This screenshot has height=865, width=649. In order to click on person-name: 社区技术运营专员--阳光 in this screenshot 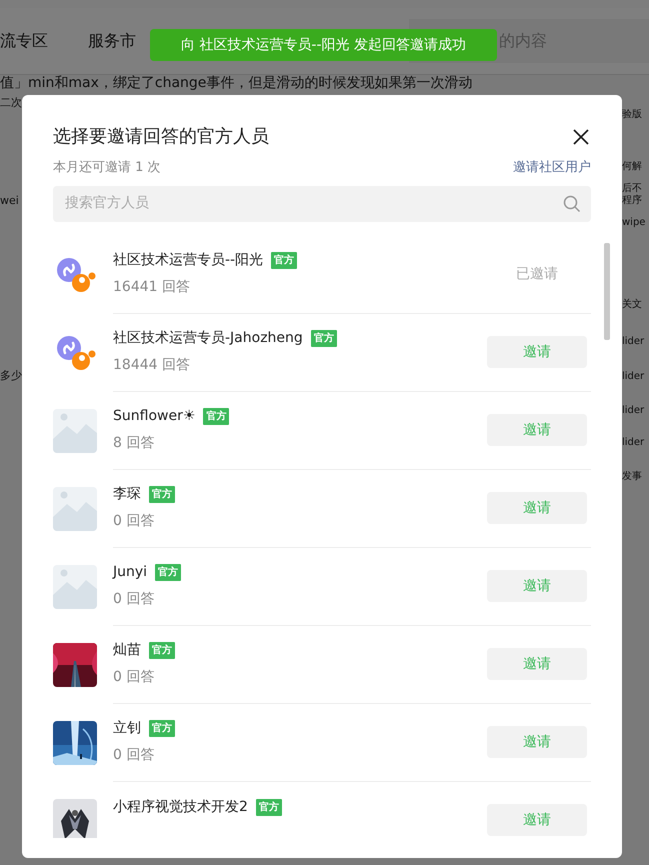, I will do `click(188, 260)`.